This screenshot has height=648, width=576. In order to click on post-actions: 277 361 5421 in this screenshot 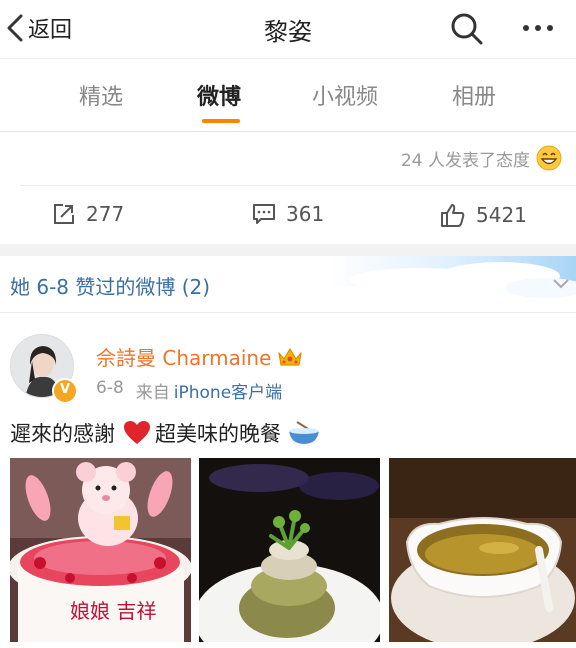, I will do `click(288, 215)`.